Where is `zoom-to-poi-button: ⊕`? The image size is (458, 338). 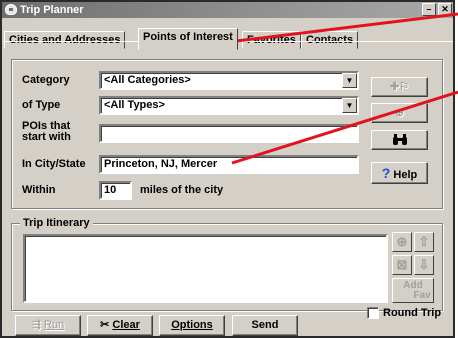 zoom-to-poi-button: ⊕ is located at coordinates (399, 113).